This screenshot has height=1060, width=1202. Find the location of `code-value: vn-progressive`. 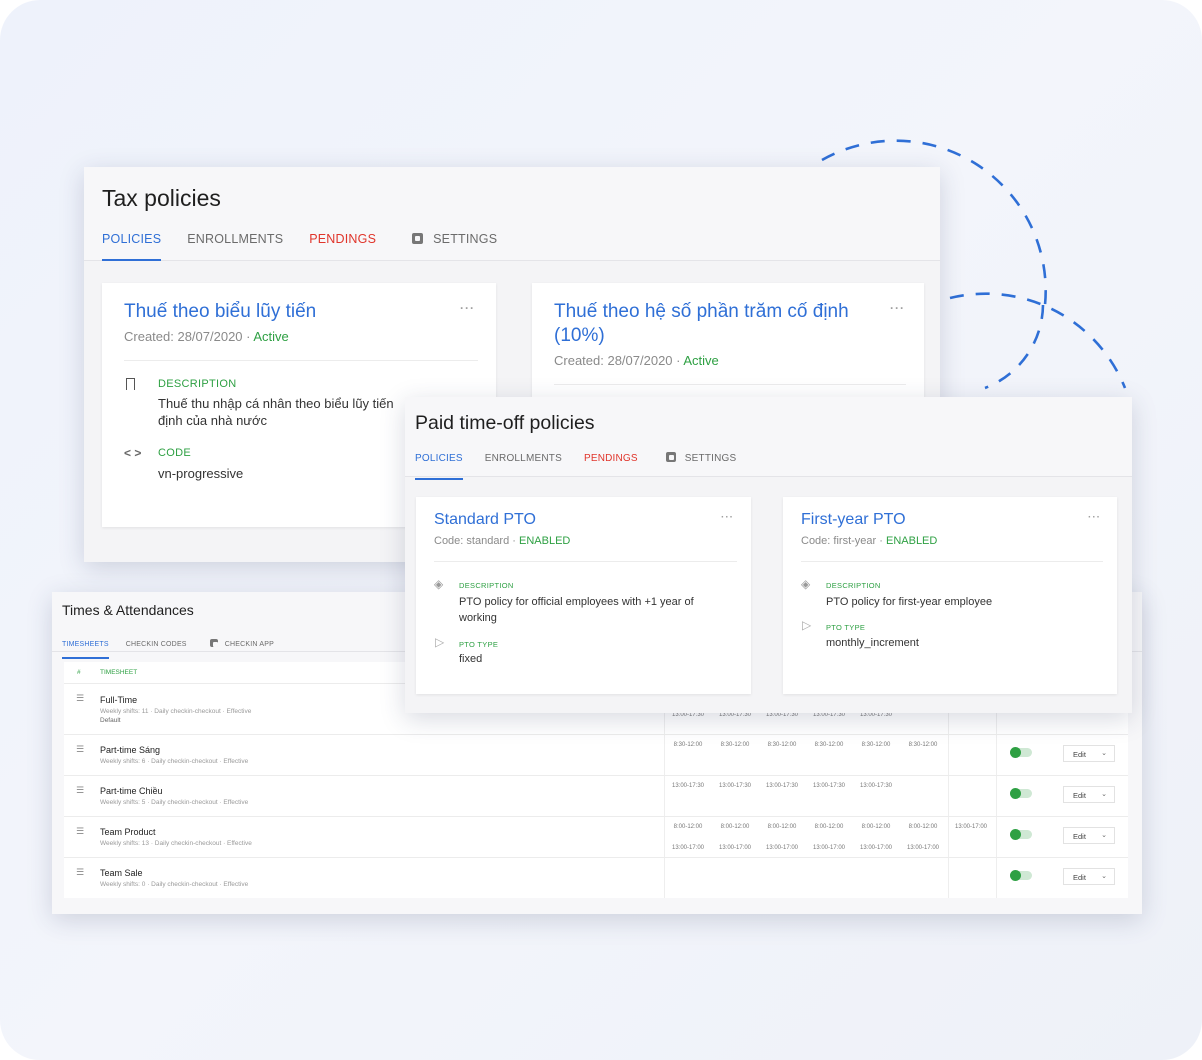

code-value: vn-progressive is located at coordinates (201, 473).